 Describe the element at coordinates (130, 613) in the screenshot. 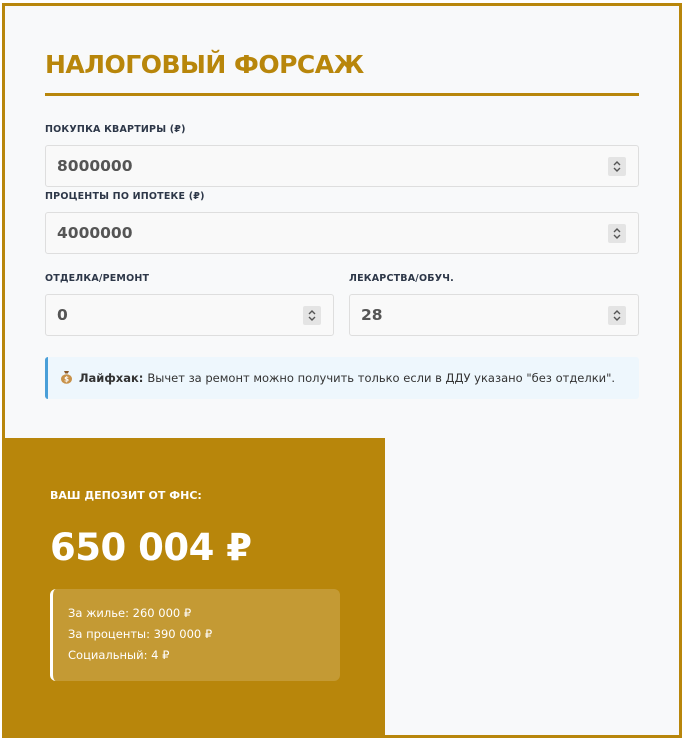

I see `breakdown-housing: За жилье: 260 000 ₽` at that location.